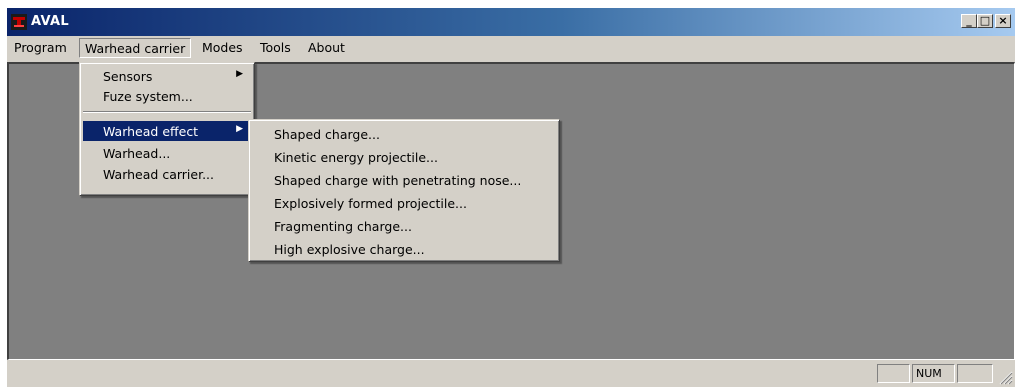 The image size is (1015, 387). Describe the element at coordinates (50, 21) in the screenshot. I see `window-title: AVAL` at that location.